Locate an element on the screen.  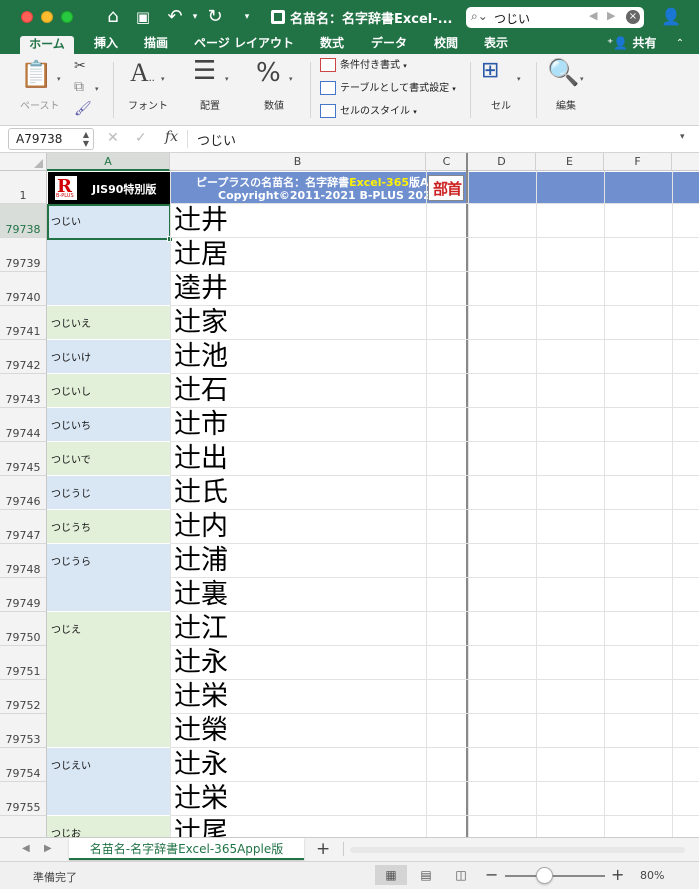
surname-cell: 辻内 is located at coordinates (297, 527).